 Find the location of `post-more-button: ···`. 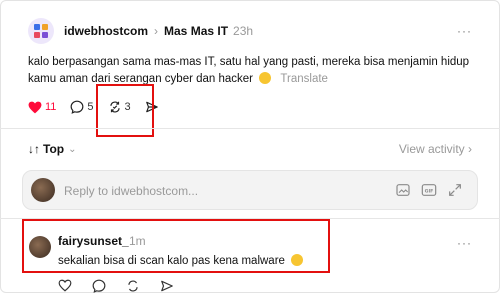

post-more-button: ··· is located at coordinates (464, 31).